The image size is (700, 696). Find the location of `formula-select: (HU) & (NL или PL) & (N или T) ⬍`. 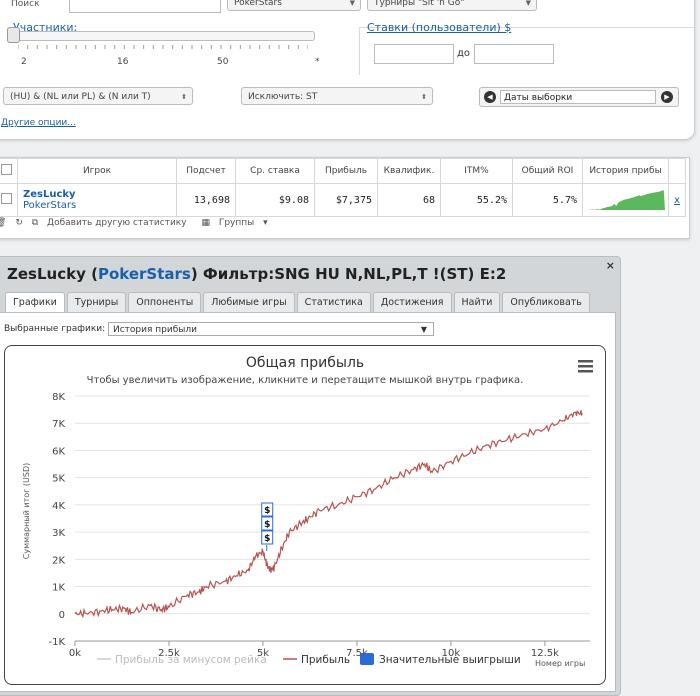

formula-select: (HU) & (NL или PL) & (N или T) ⬍ is located at coordinates (98, 96).